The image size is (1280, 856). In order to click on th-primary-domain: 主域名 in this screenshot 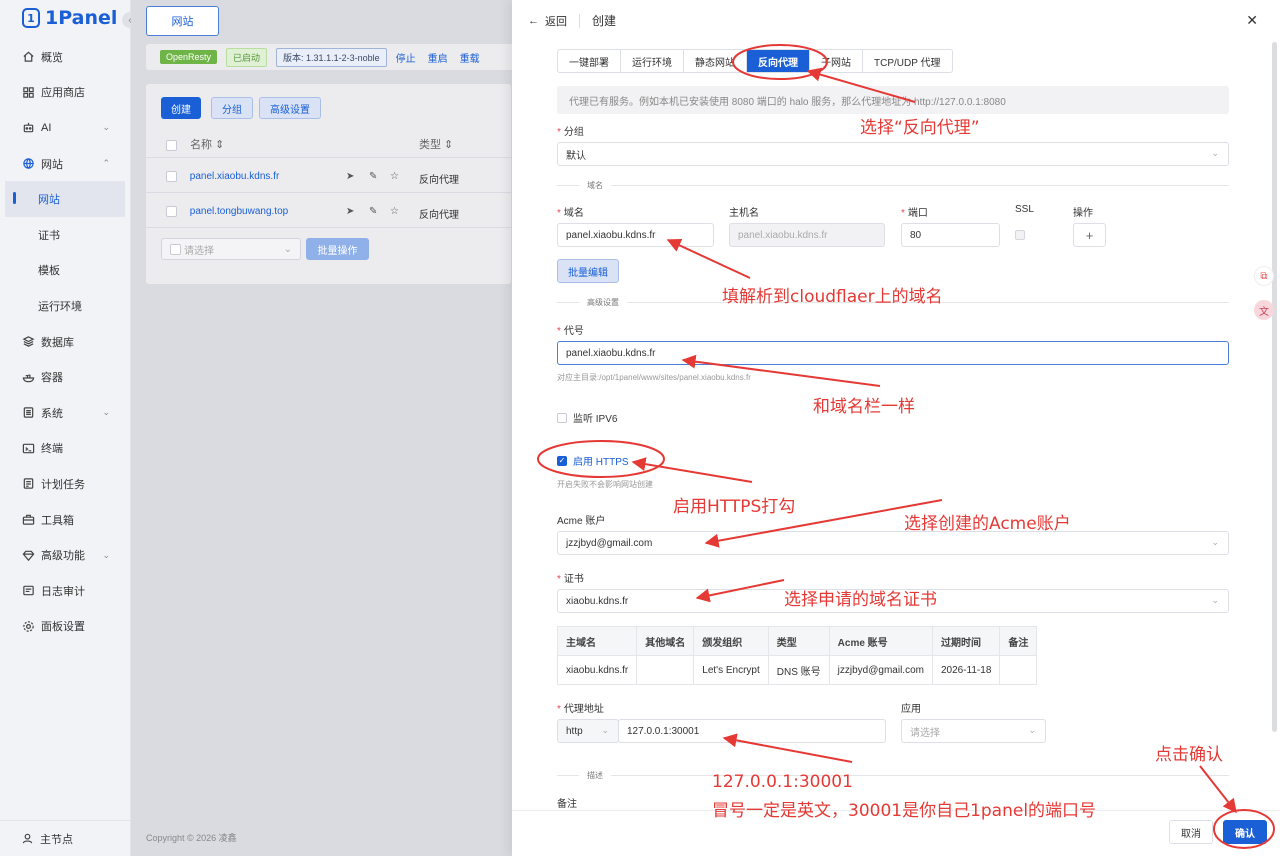, I will do `click(597, 641)`.